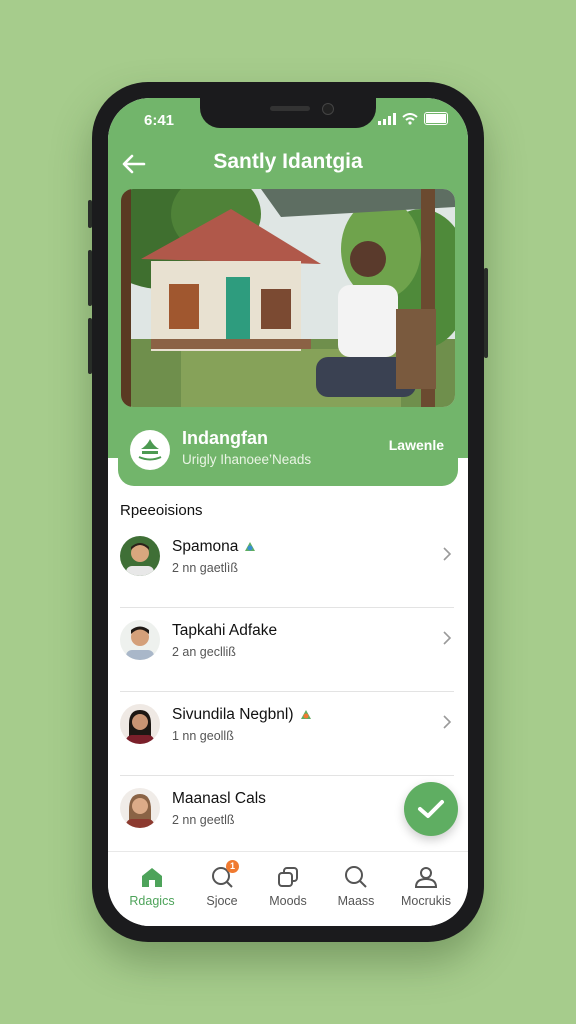 The width and height of the screenshot is (576, 1024). I want to click on list-item: Spamona 2 nn gaetlìß, so click(288, 566).